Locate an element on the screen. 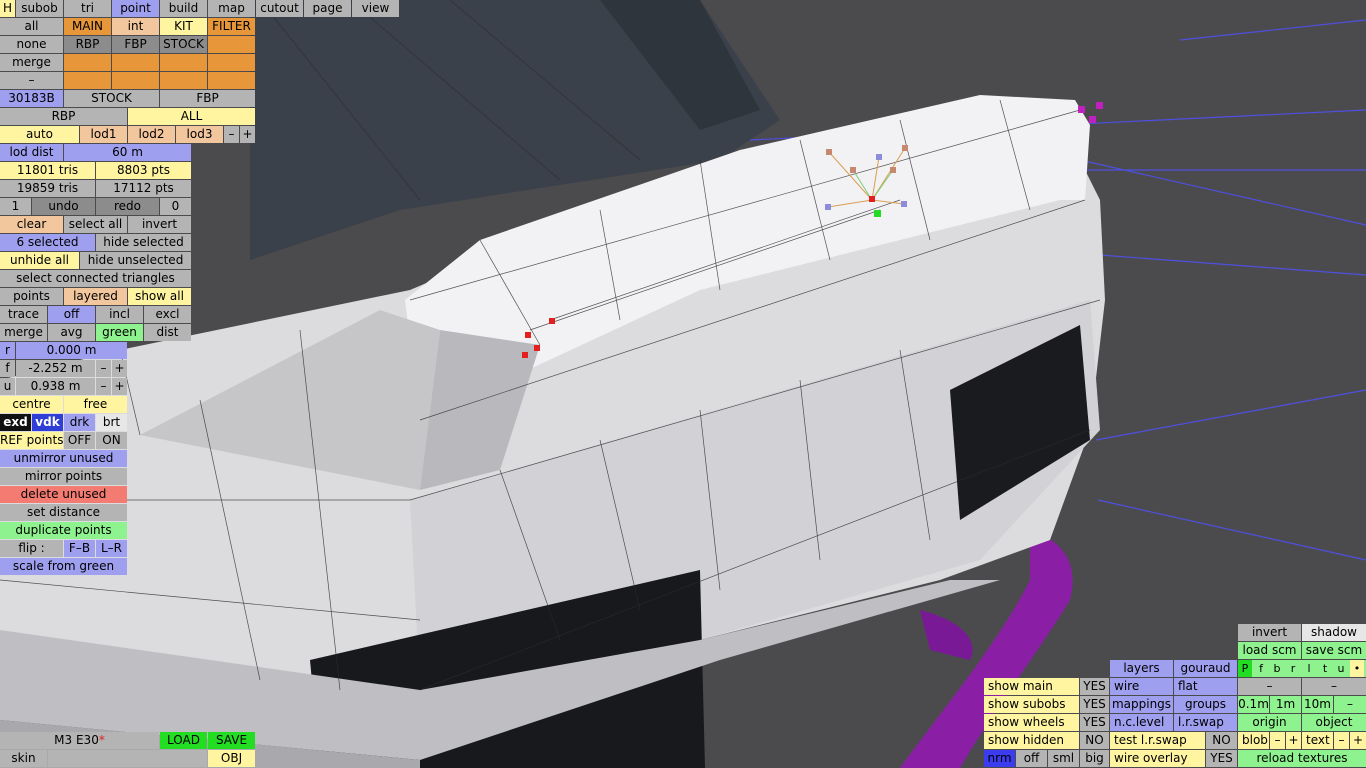  show-main-toggle: YES is located at coordinates (1094, 686).